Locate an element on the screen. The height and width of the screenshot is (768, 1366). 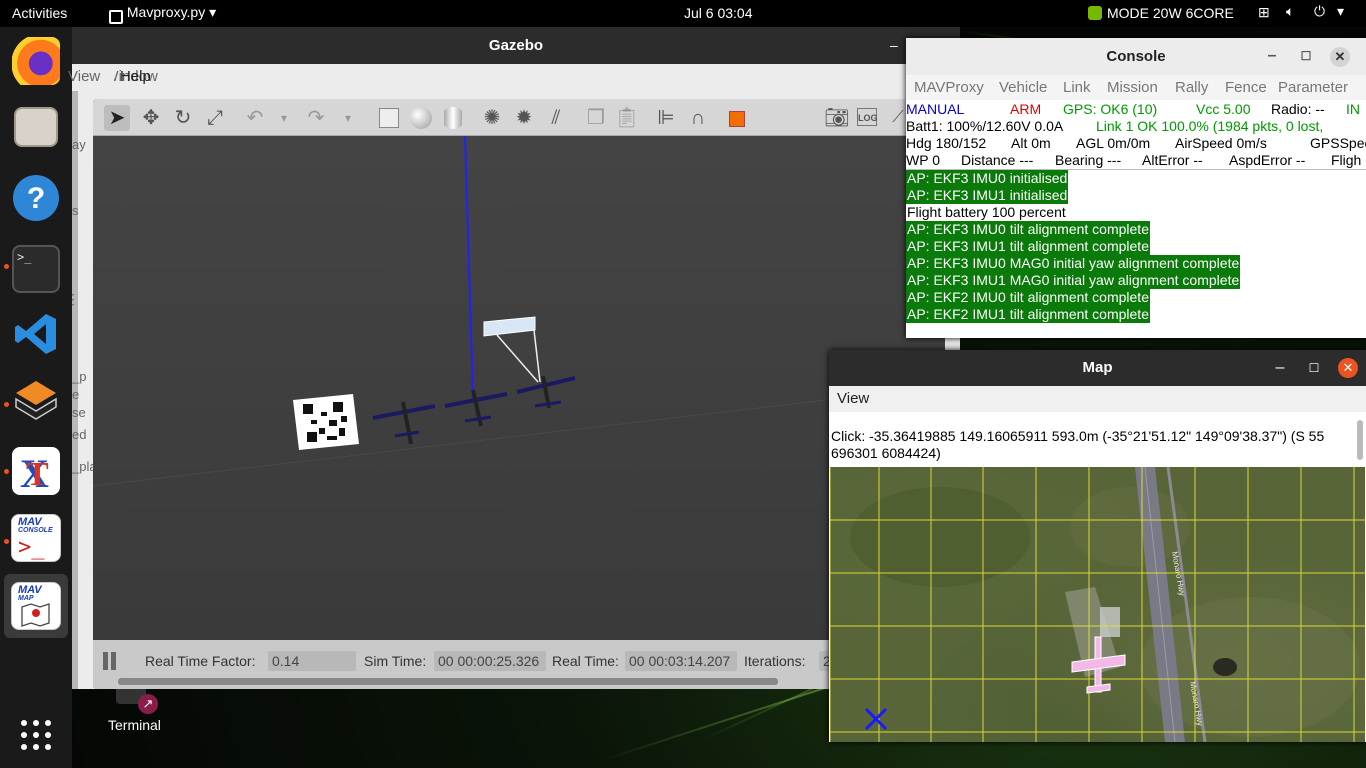
redo-dropdown-icon: ▾ is located at coordinates (348, 118).